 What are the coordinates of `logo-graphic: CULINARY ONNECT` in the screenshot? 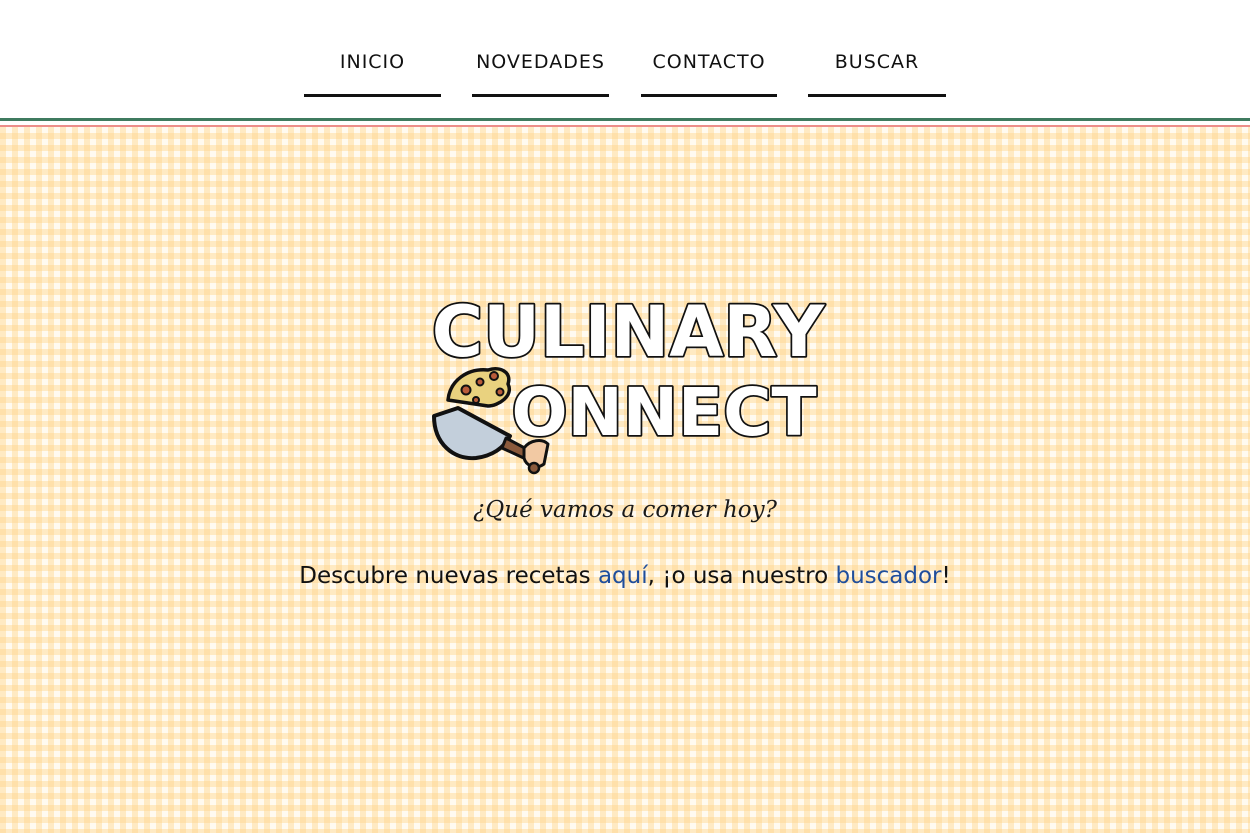 It's located at (628, 382).